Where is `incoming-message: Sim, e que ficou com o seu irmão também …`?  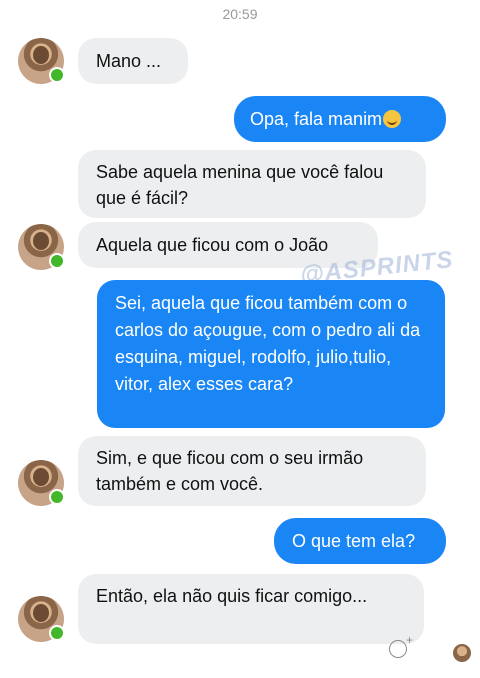
incoming-message: Sim, e que ficou com o seu irmão também … is located at coordinates (252, 471).